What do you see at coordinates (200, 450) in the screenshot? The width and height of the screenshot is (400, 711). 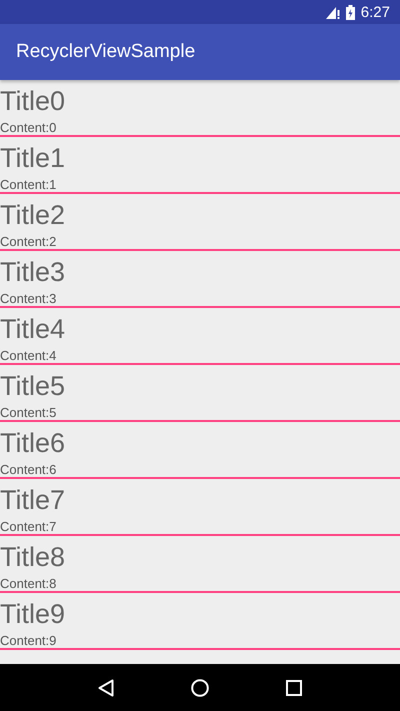 I see `list-item: Title6 Content:6` at bounding box center [200, 450].